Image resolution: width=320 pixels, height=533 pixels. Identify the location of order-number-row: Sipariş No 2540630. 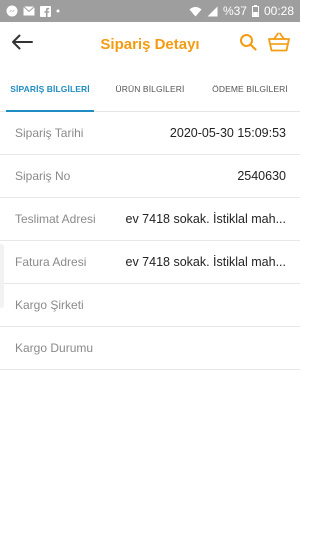
(150, 176).